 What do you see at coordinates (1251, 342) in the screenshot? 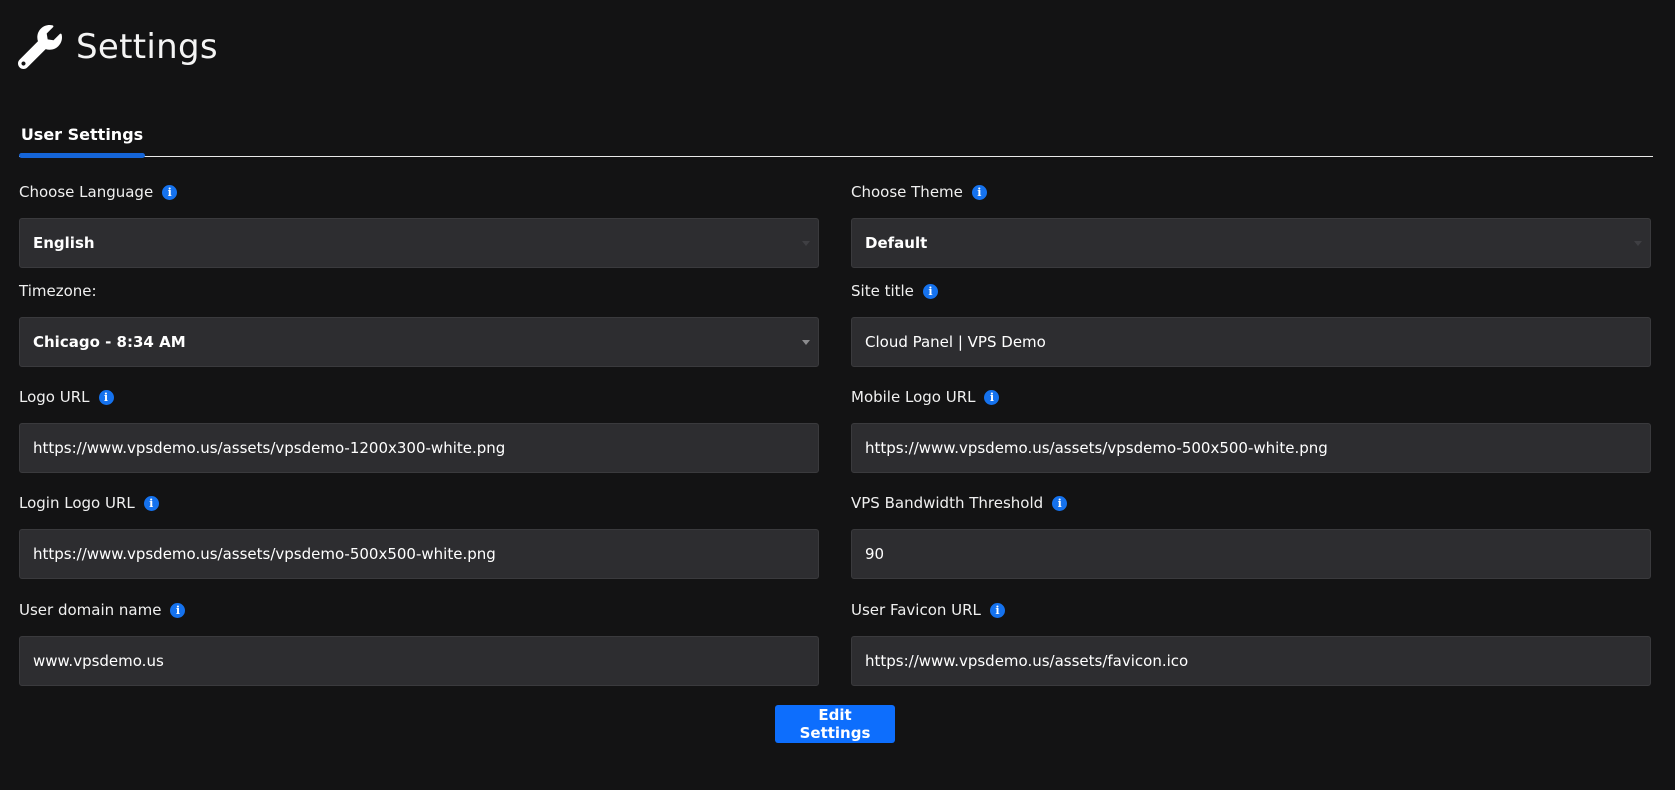
I see `site-title-input: Cloud Panel | VPS Demo` at bounding box center [1251, 342].